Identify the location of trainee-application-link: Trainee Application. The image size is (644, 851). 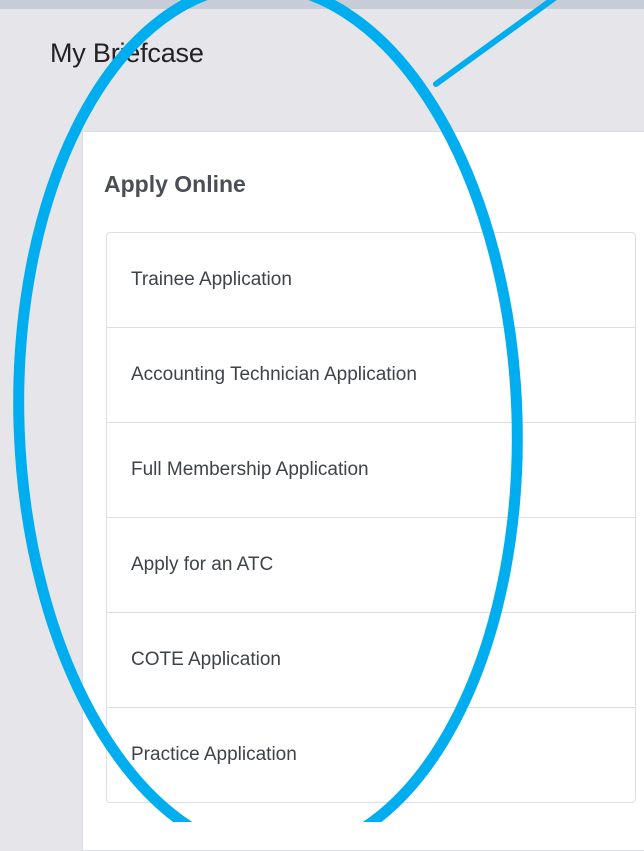
(371, 280).